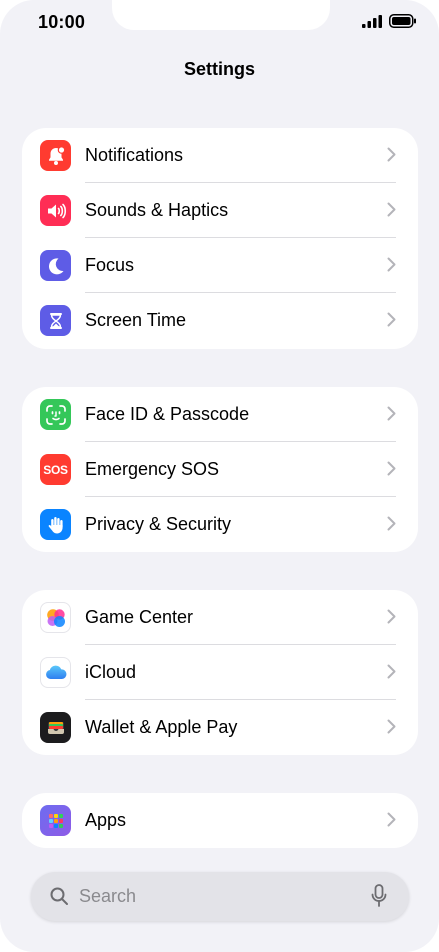  I want to click on sos-icon: SOS, so click(55, 469).